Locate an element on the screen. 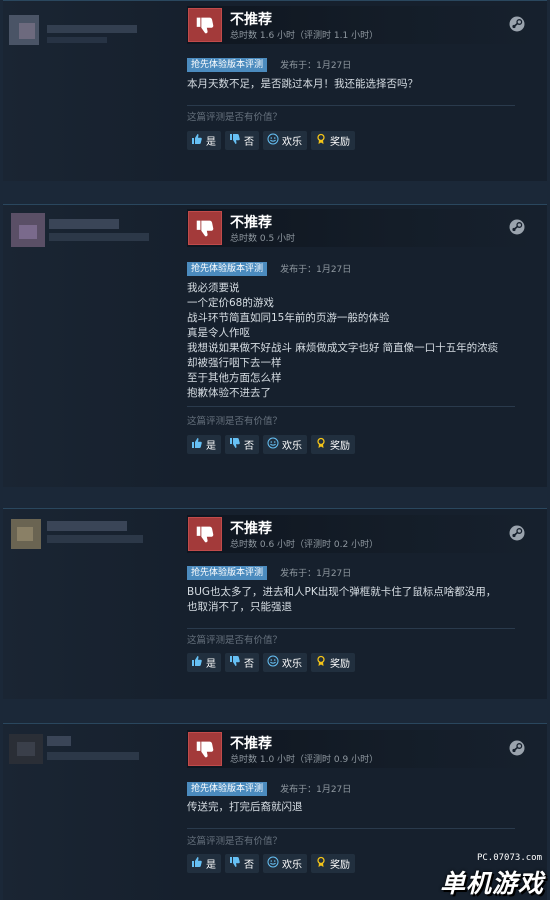  vote-header: 不推荐 总时数 1.6 小时（评测时 1.1 小时） is located at coordinates (362, 25).